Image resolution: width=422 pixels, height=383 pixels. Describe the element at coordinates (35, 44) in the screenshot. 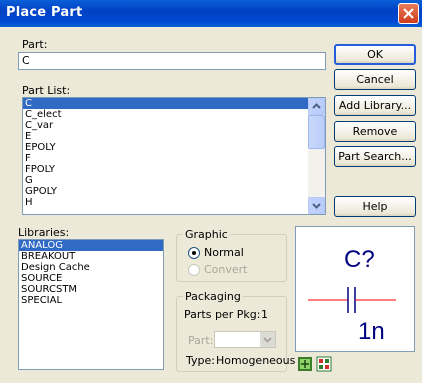

I see `part-label: Part:` at that location.